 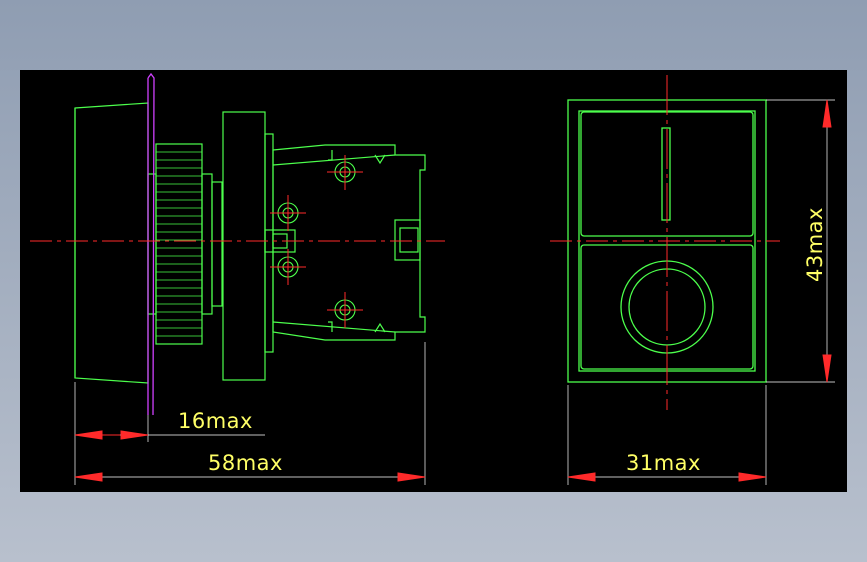 What do you see at coordinates (111, 243) in the screenshot?
I see `button-cap-outline` at bounding box center [111, 243].